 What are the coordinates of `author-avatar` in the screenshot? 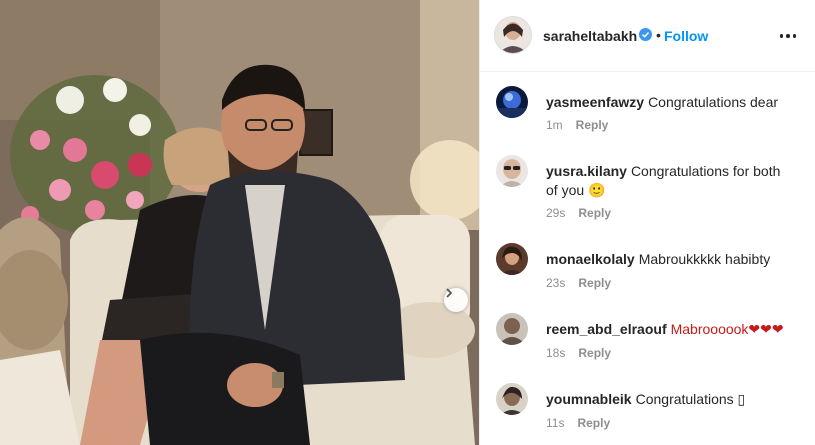 It's located at (513, 35).